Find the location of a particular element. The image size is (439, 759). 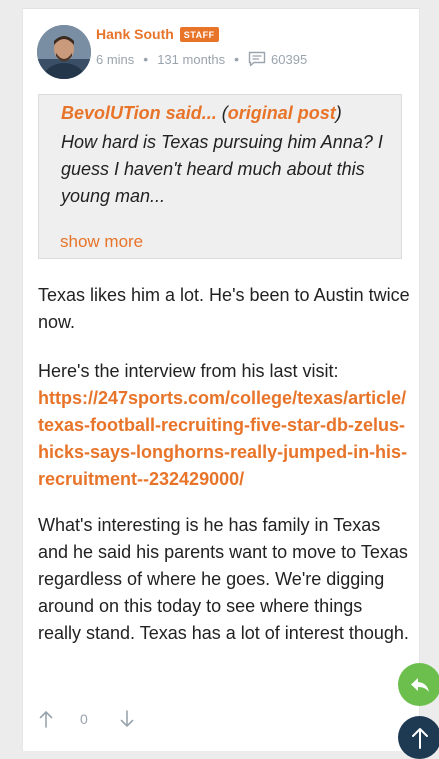

post-count: 60395 is located at coordinates (289, 59).